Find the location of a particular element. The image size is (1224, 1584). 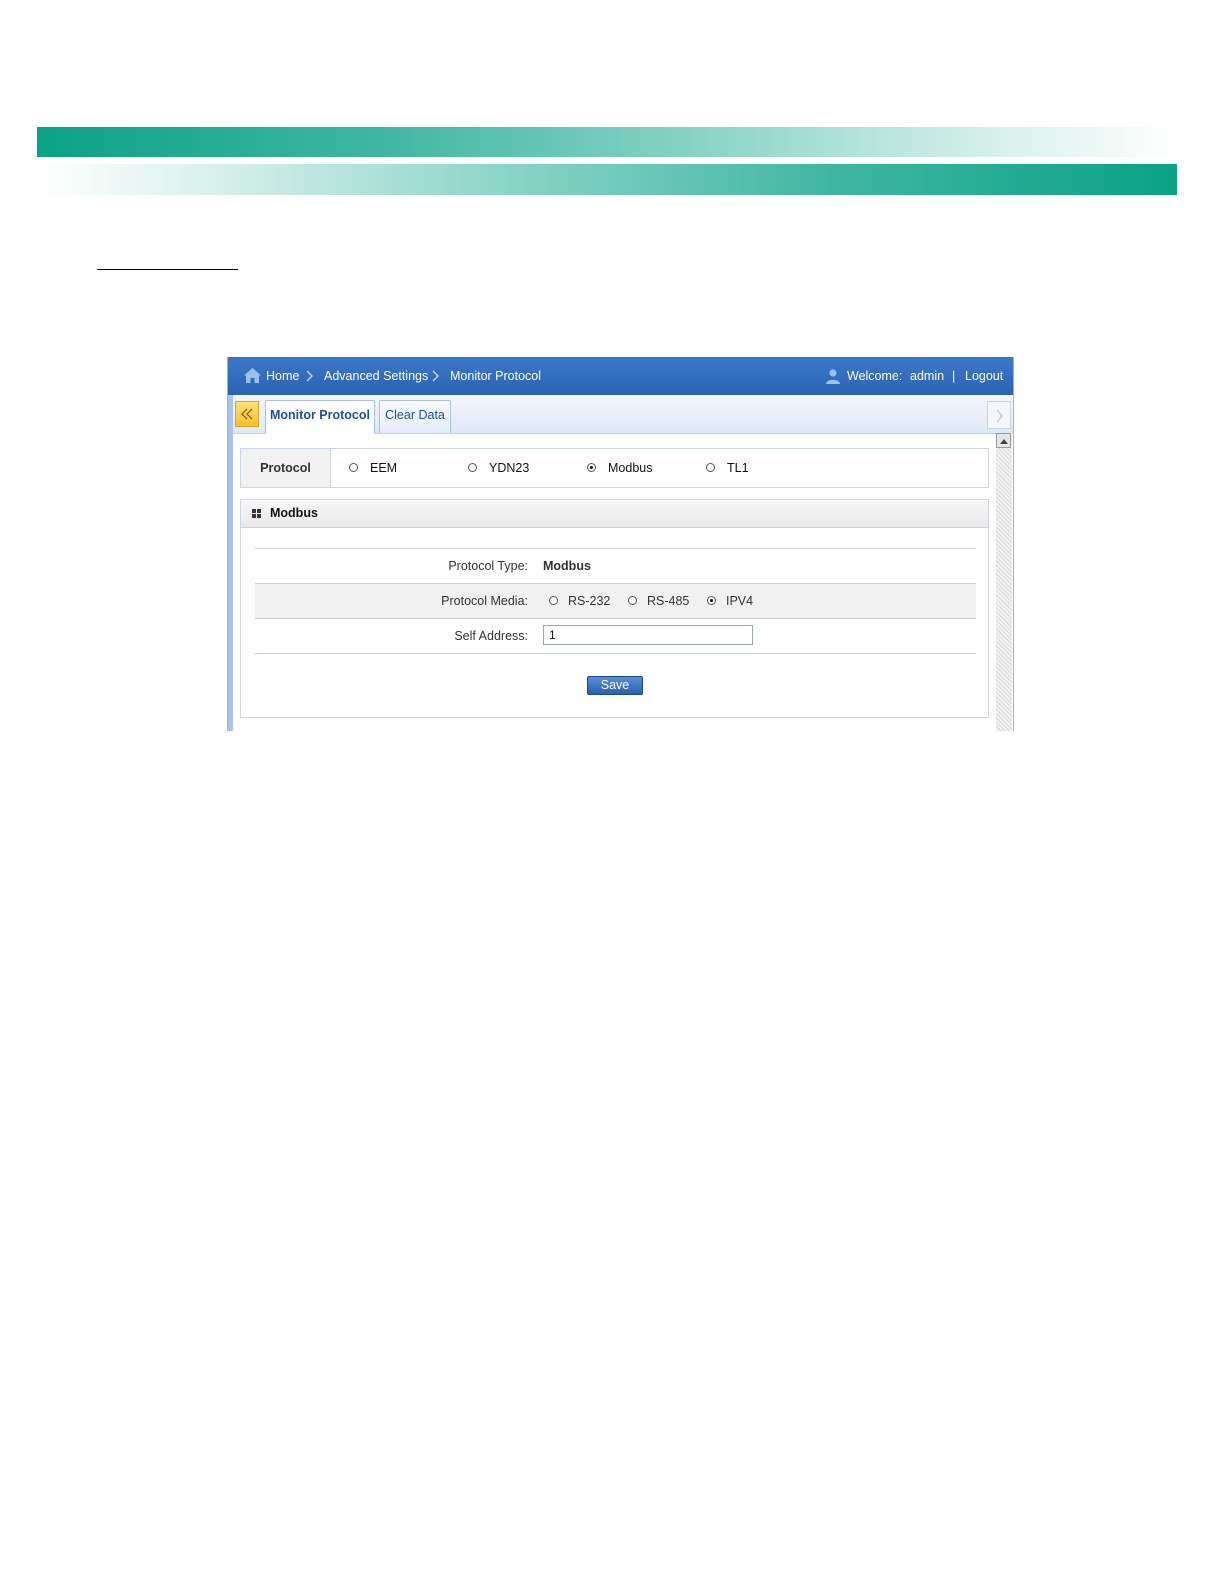

grid-icon is located at coordinates (256, 513).